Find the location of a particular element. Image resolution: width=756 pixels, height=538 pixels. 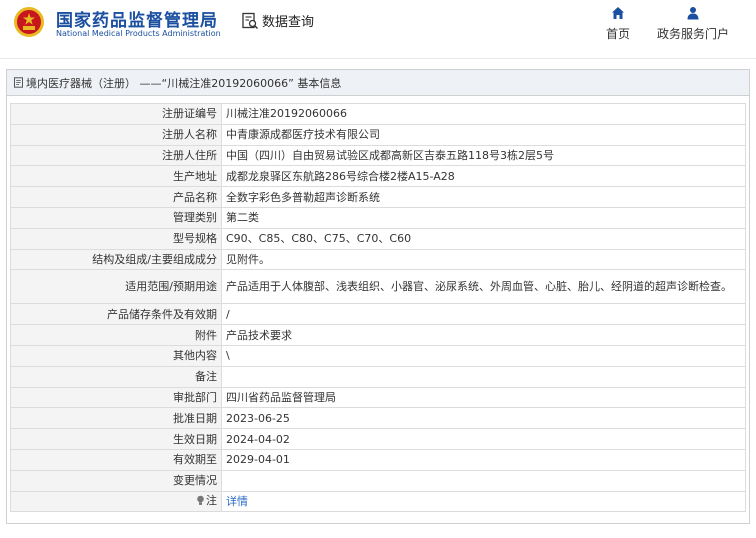

row-label: 注册人住所 is located at coordinates (116, 155).